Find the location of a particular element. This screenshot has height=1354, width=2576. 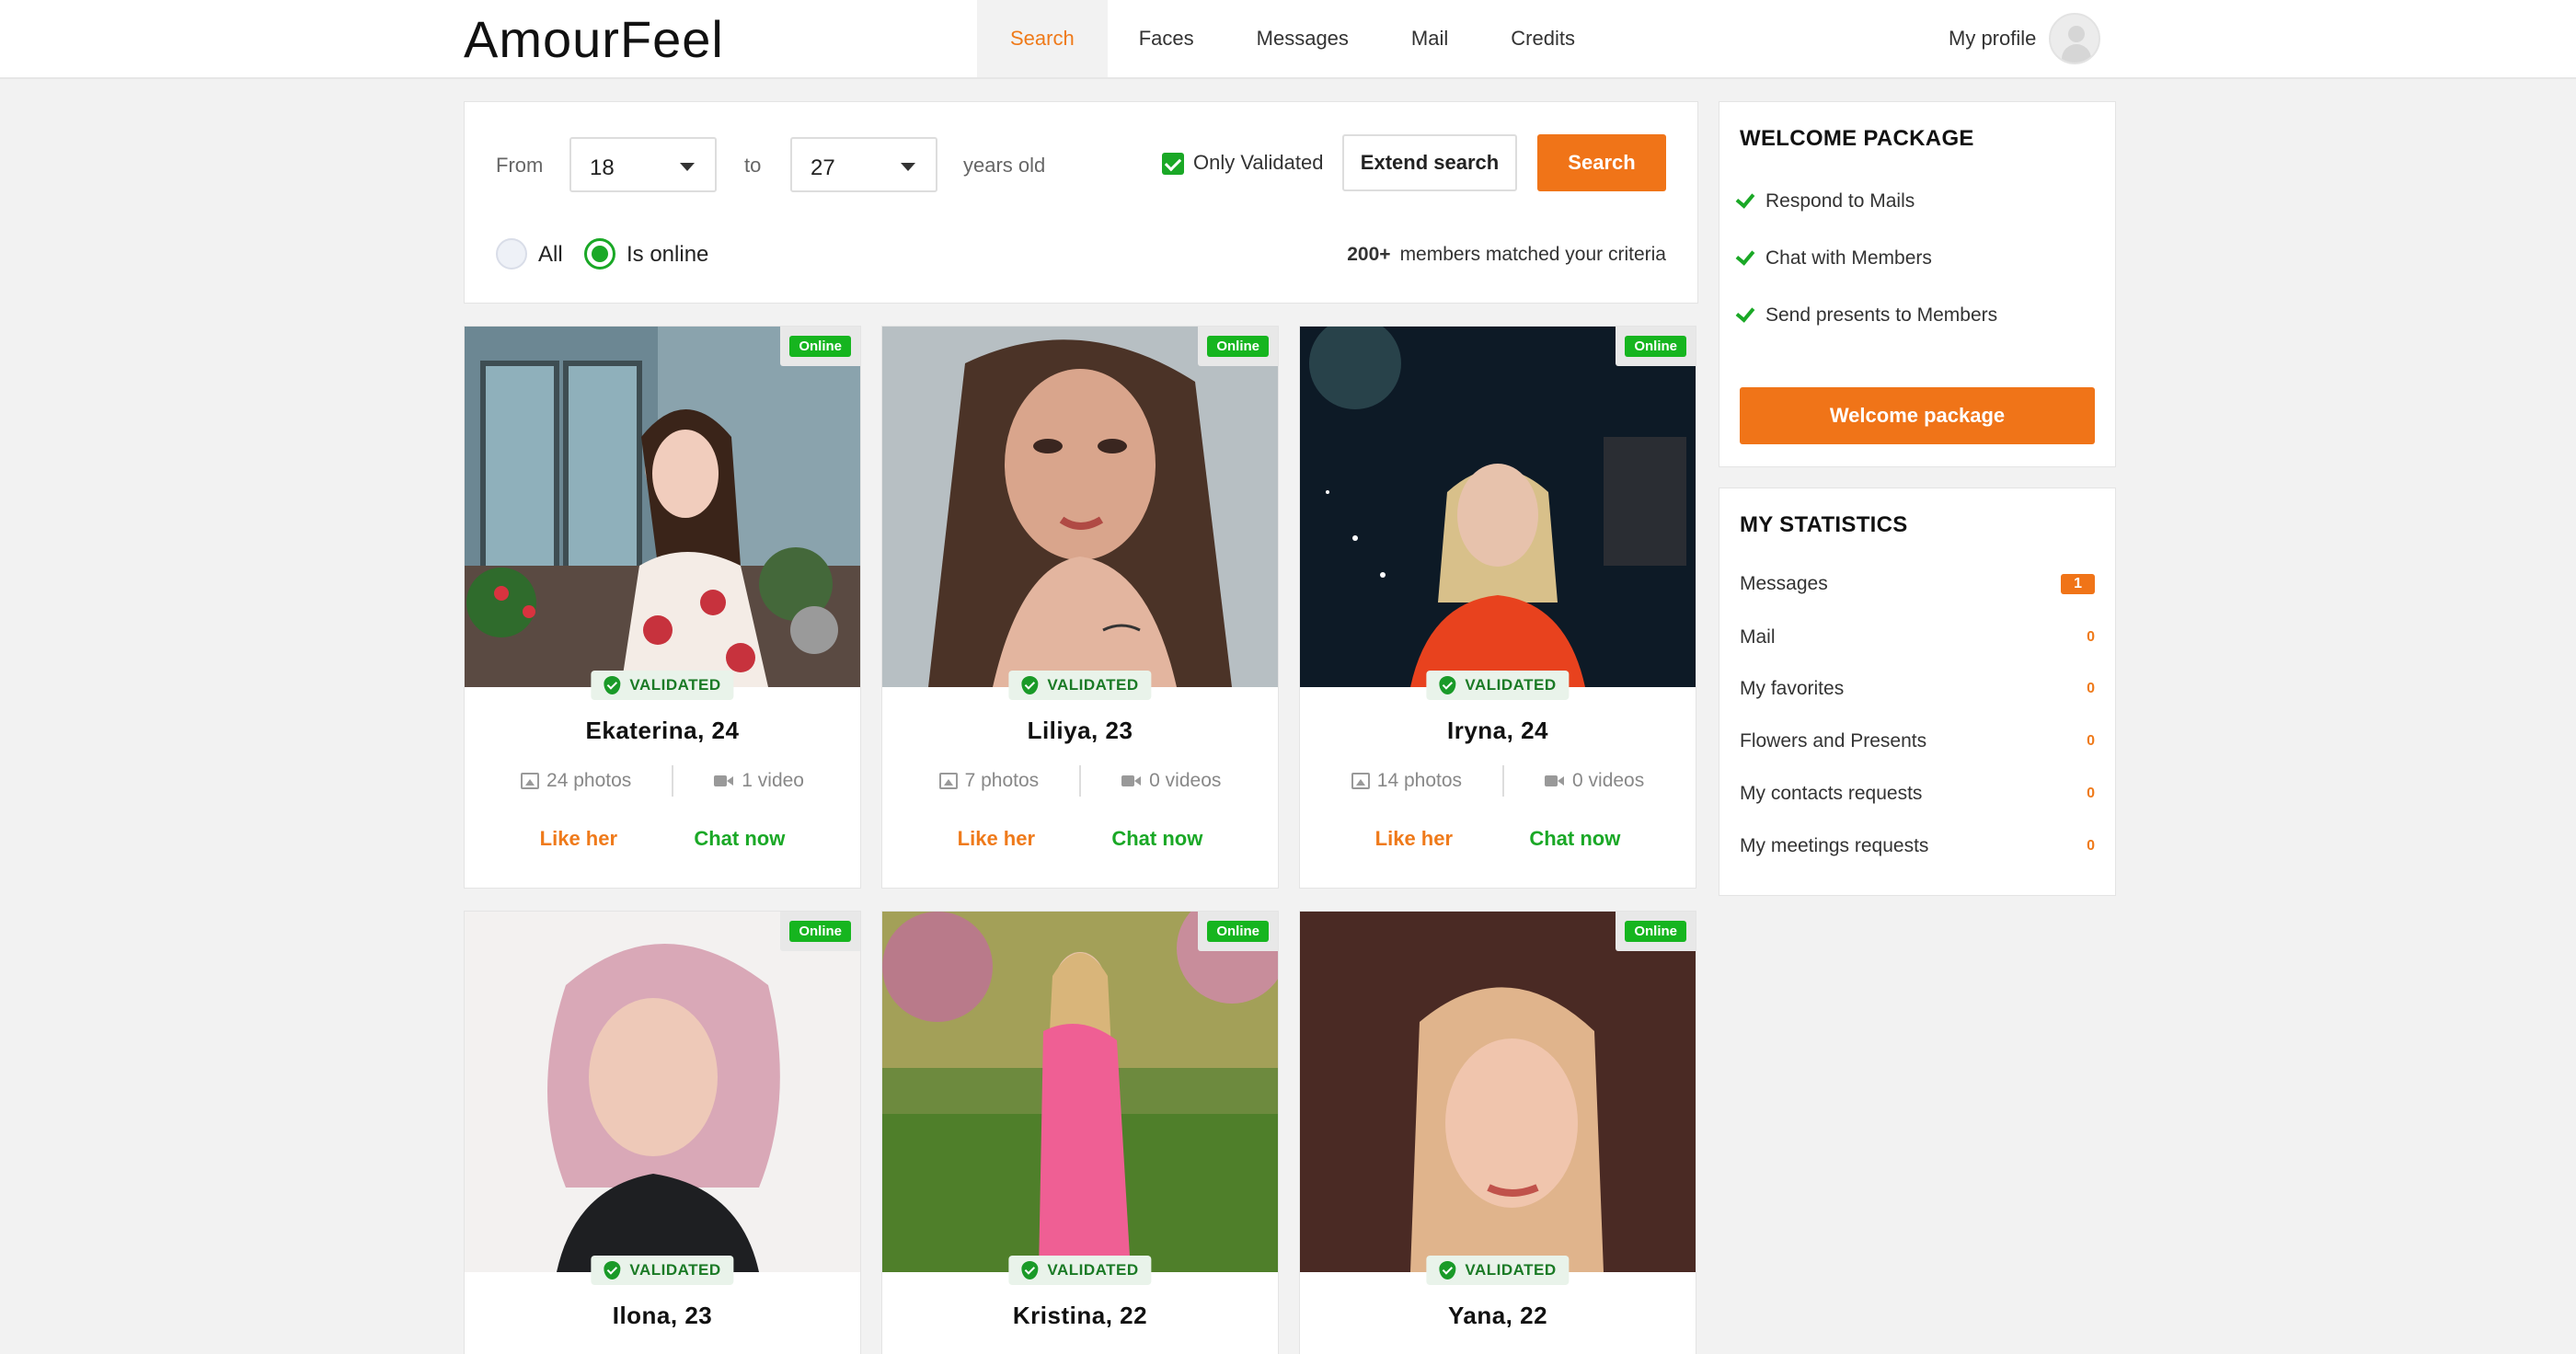

messages-count-badge: 1 is located at coordinates (2078, 584).